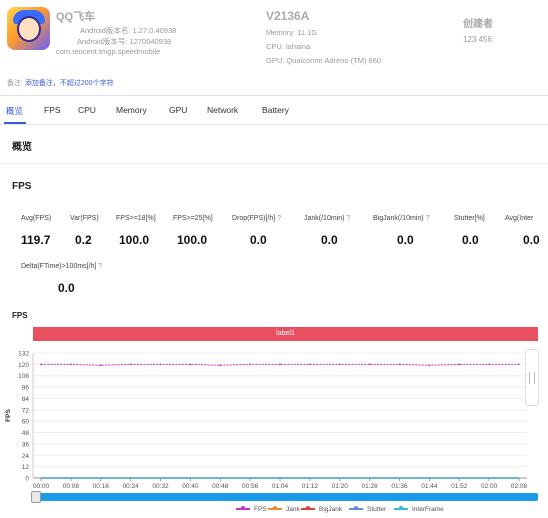  What do you see at coordinates (59, 266) in the screenshot?
I see `metric-label: Delta(FTime)>100ms[/h]` at bounding box center [59, 266].